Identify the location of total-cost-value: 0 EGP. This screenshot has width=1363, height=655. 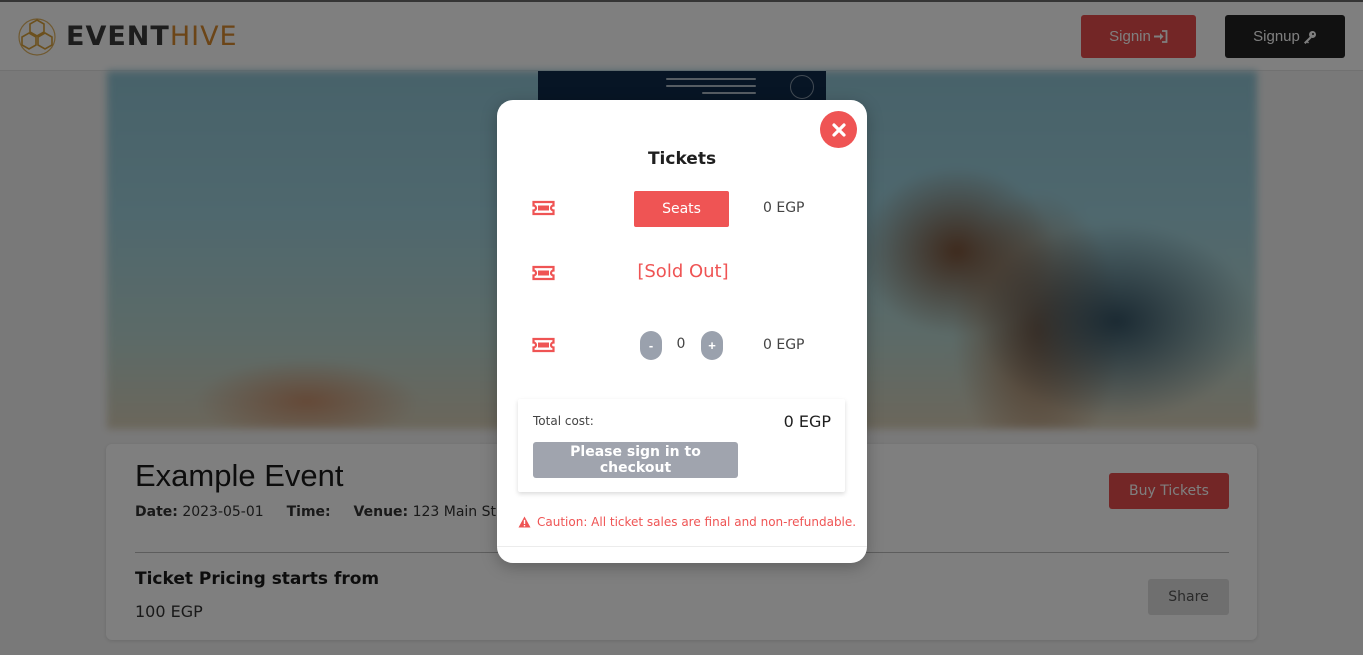
(807, 421).